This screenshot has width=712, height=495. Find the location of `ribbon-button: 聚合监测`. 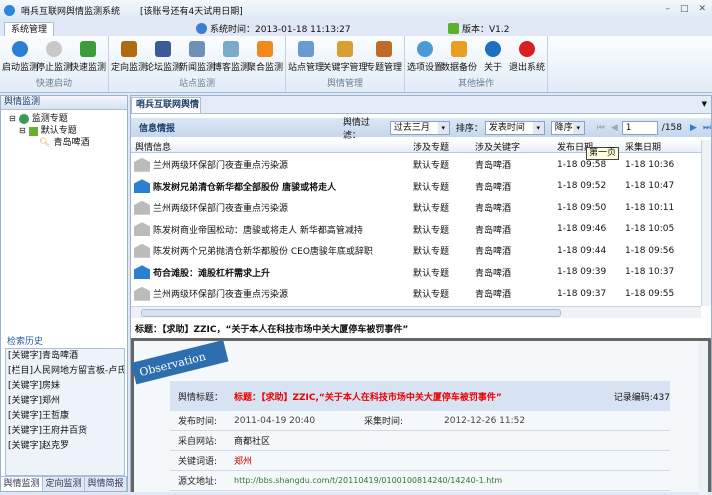

ribbon-button: 聚合监测 is located at coordinates (265, 58).